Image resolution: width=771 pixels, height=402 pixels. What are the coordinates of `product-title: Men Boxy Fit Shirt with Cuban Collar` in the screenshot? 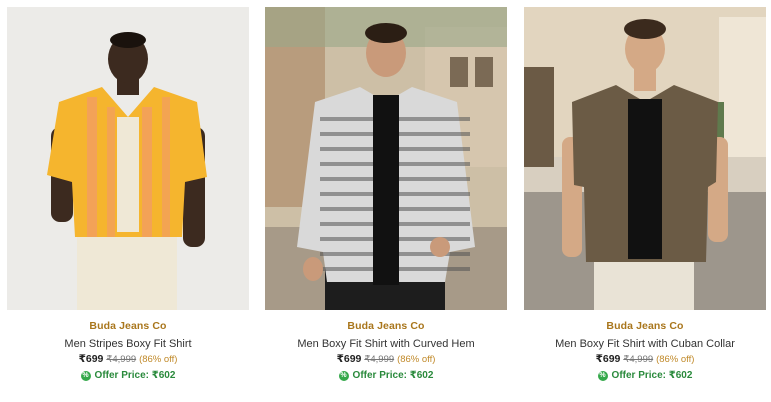 It's located at (645, 344).